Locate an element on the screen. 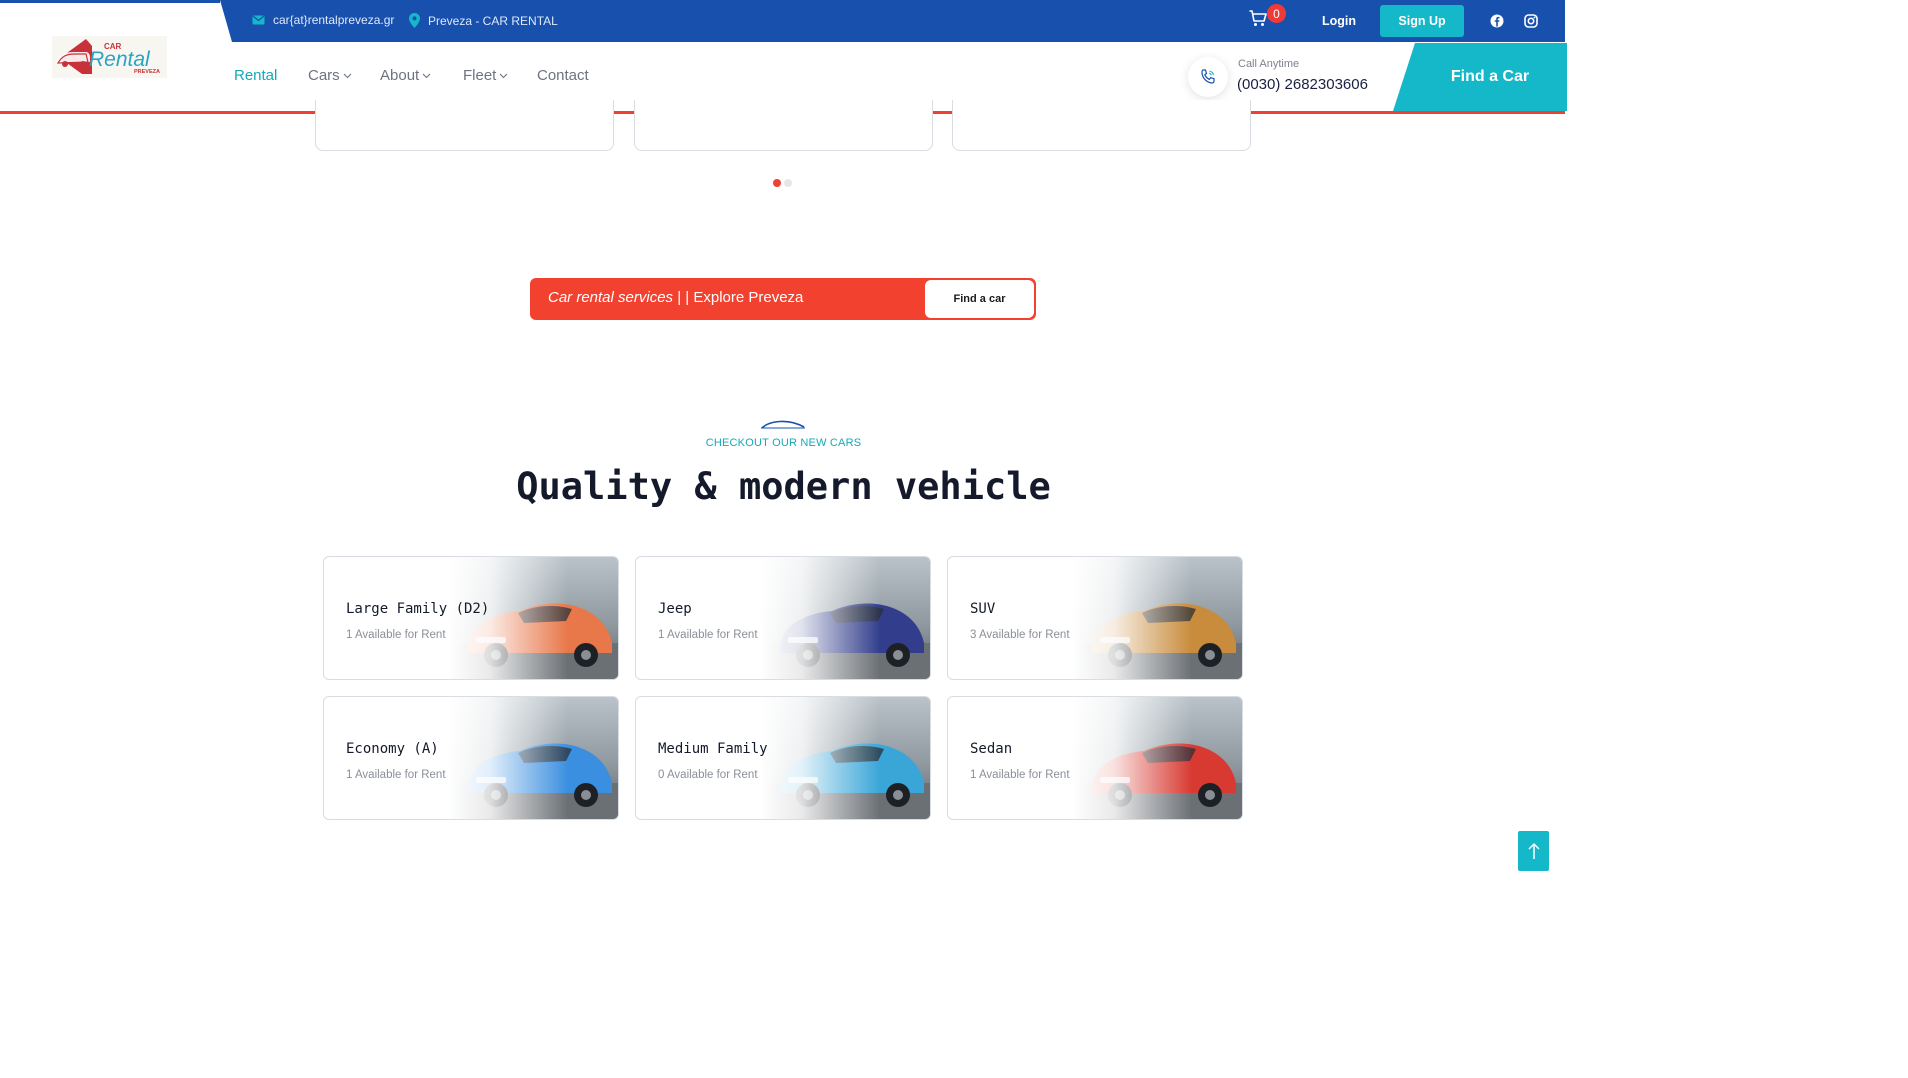  topbar-email-text: car{at}rentalpreveza.gr is located at coordinates (333, 20).